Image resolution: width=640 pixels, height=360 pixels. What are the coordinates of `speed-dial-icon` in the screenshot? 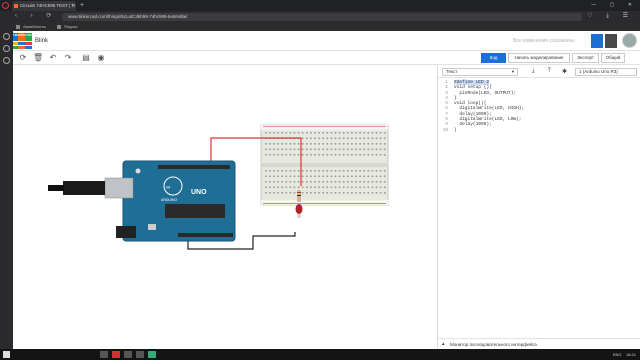 It's located at (6, 36).